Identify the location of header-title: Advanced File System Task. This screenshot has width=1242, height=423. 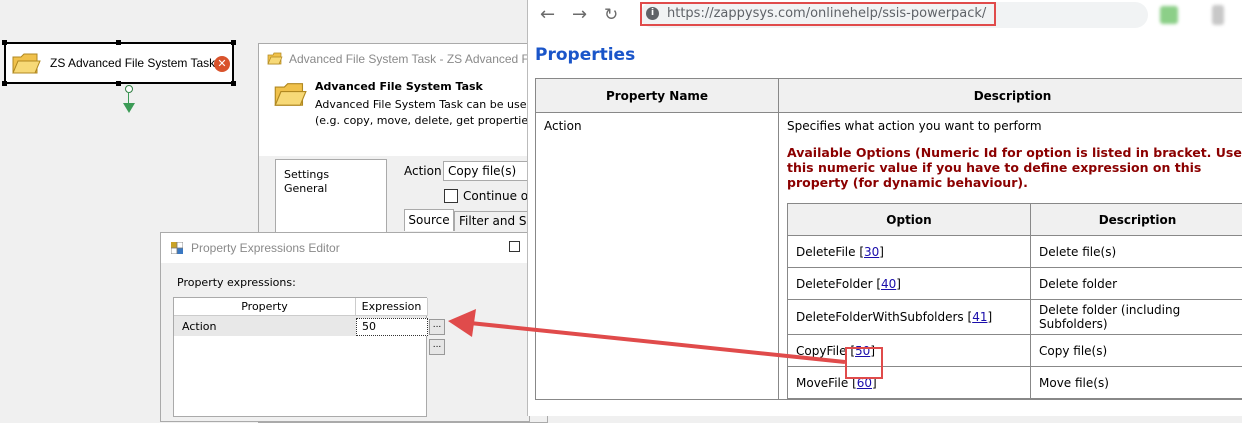
(399, 86).